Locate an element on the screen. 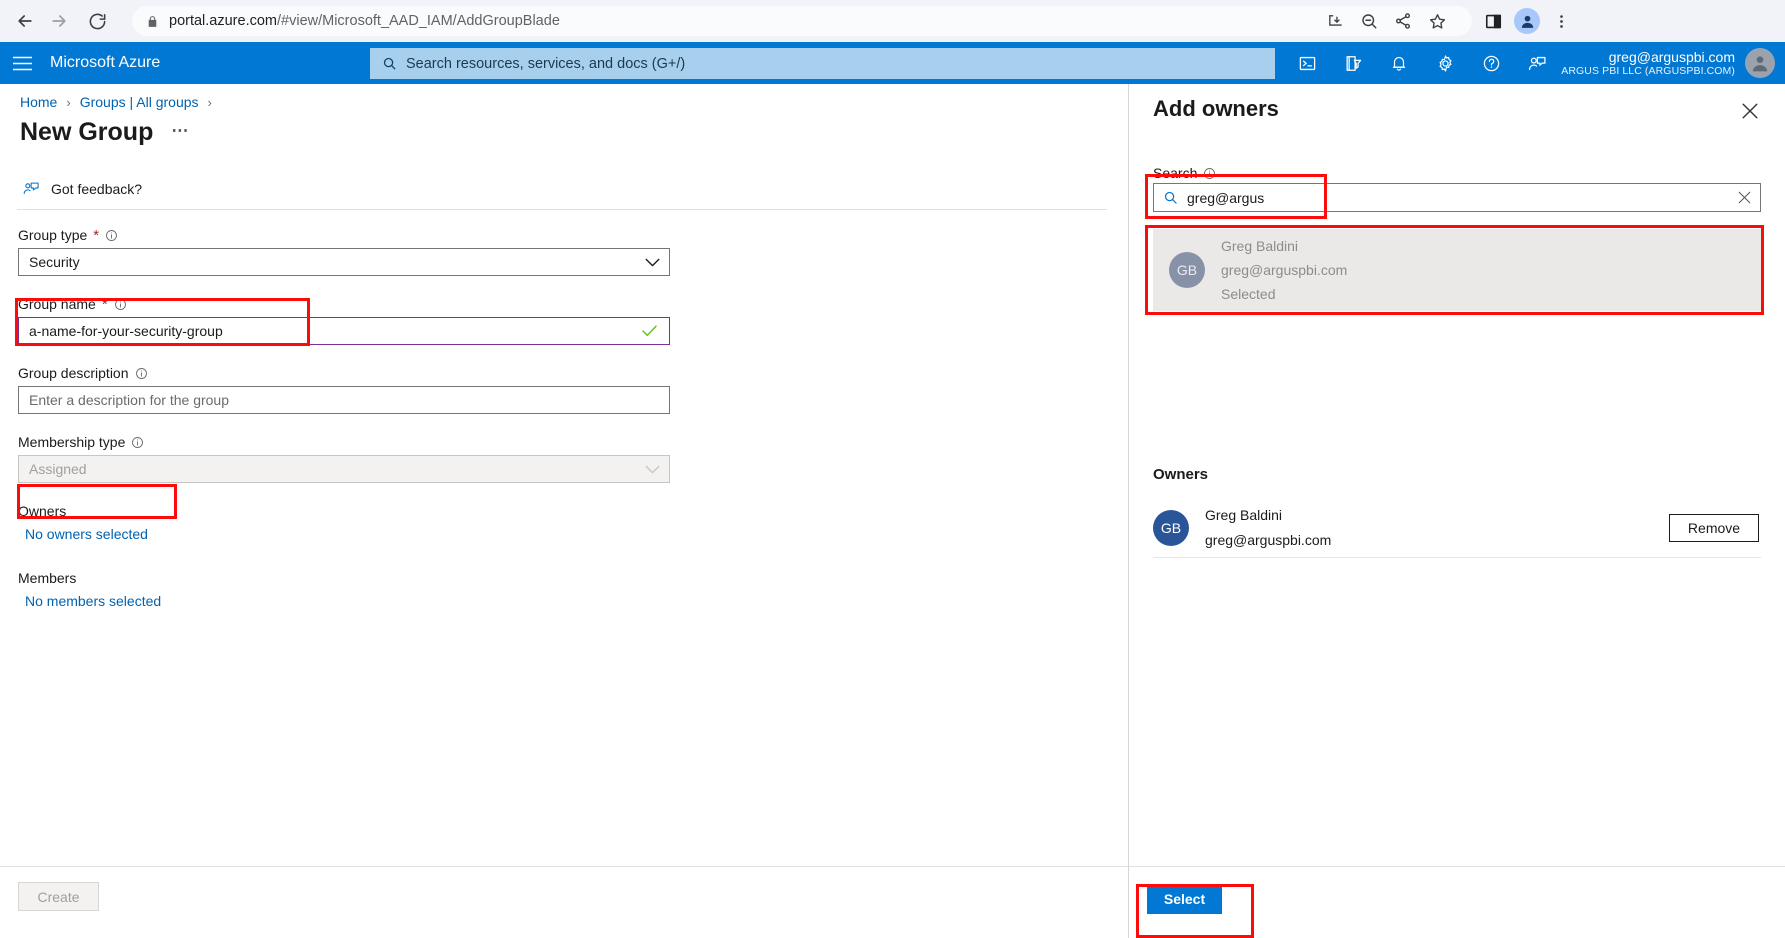  account-org: ARGUS PBI LLC (ARGUSPBI.COM) is located at coordinates (1648, 71).